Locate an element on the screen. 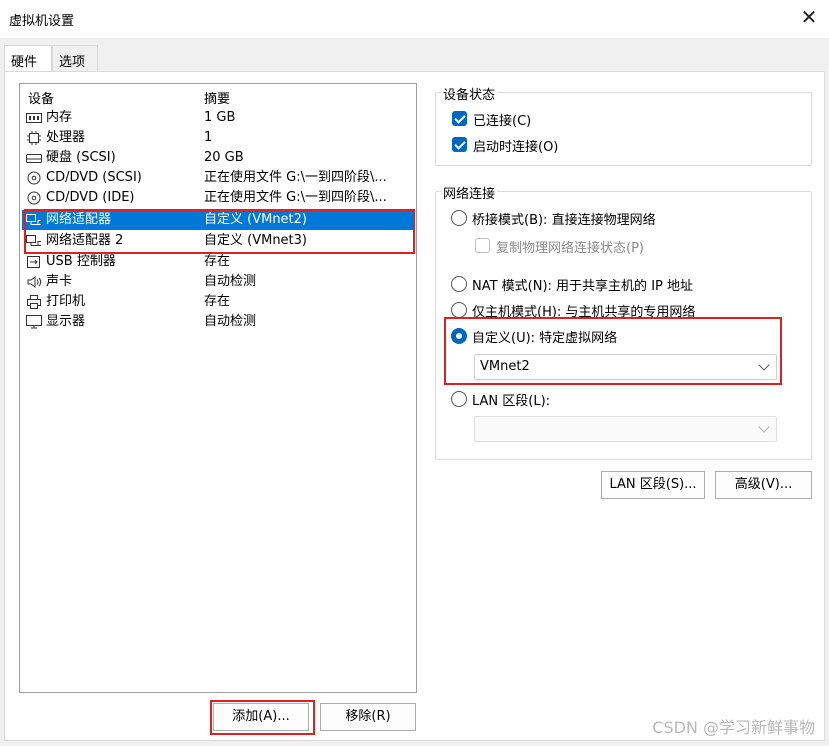 The image size is (829, 746). watermark: CSDN @学习新鲜事物 is located at coordinates (733, 727).